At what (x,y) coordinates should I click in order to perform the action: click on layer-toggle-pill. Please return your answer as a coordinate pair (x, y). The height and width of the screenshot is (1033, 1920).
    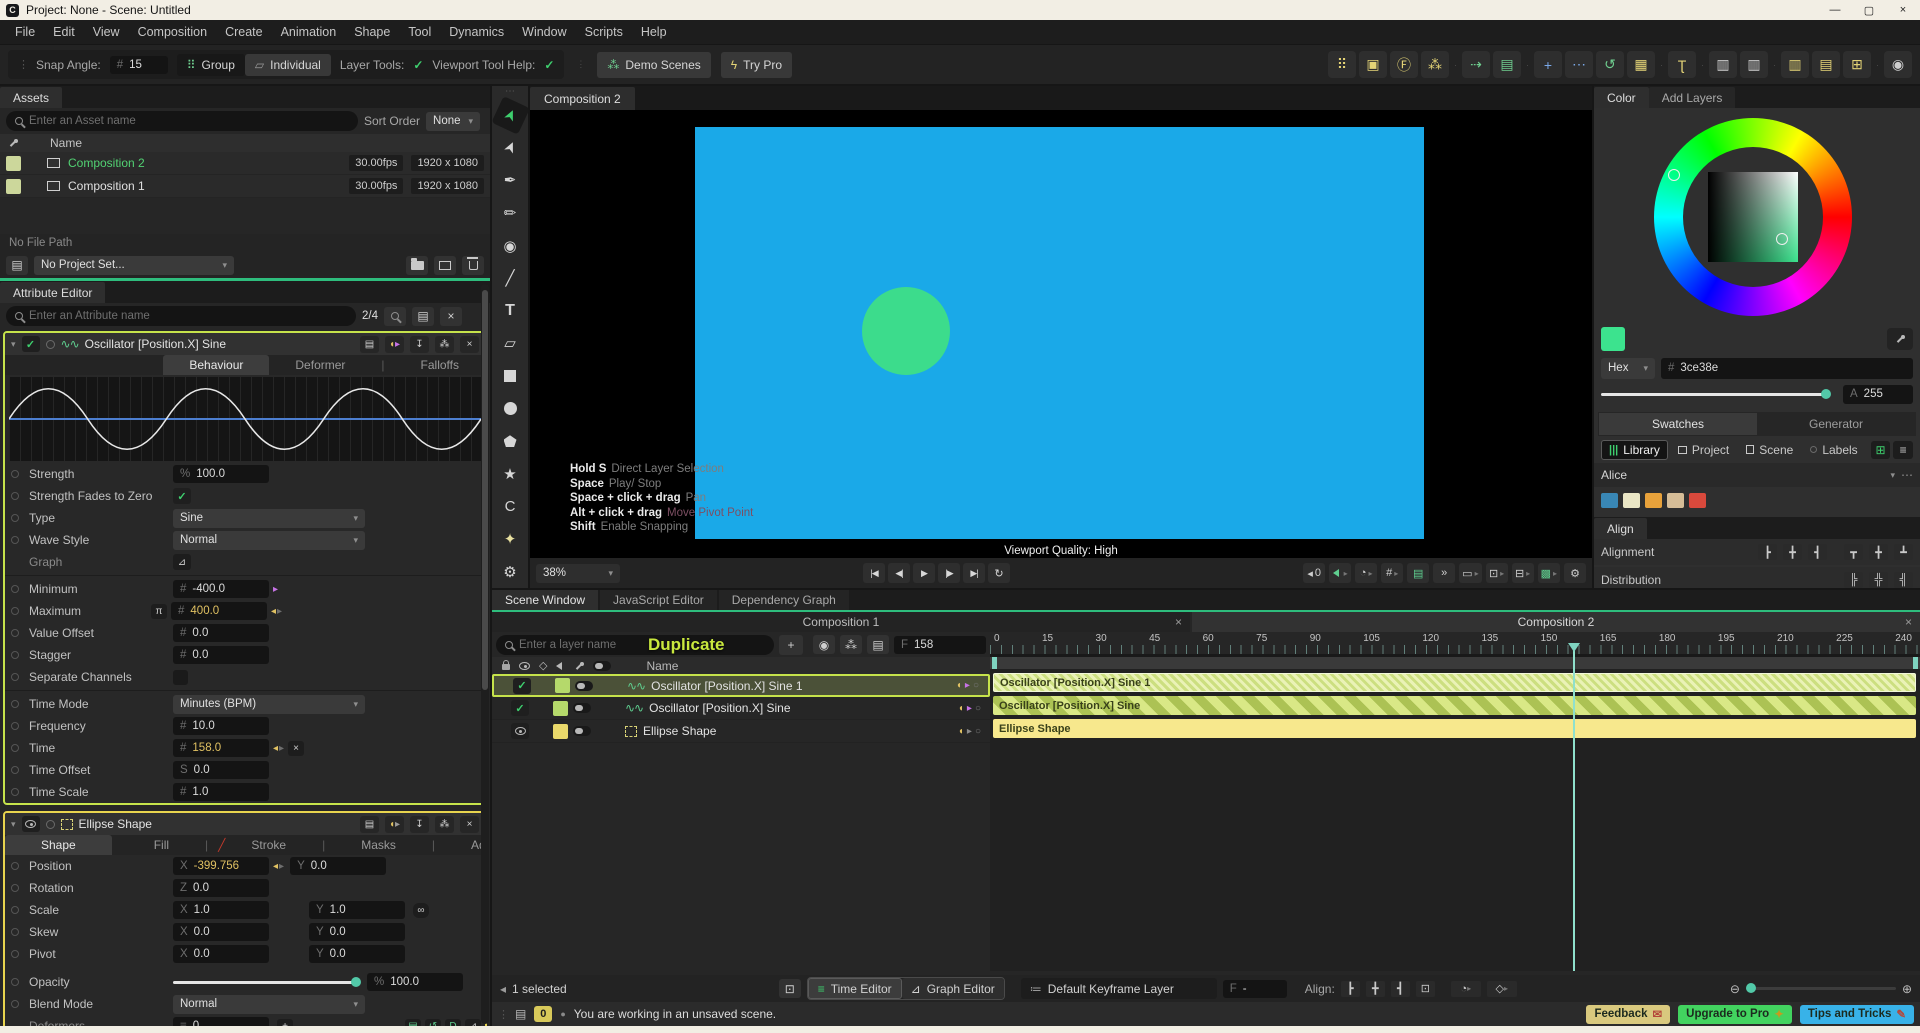
    Looking at the image, I should click on (584, 685).